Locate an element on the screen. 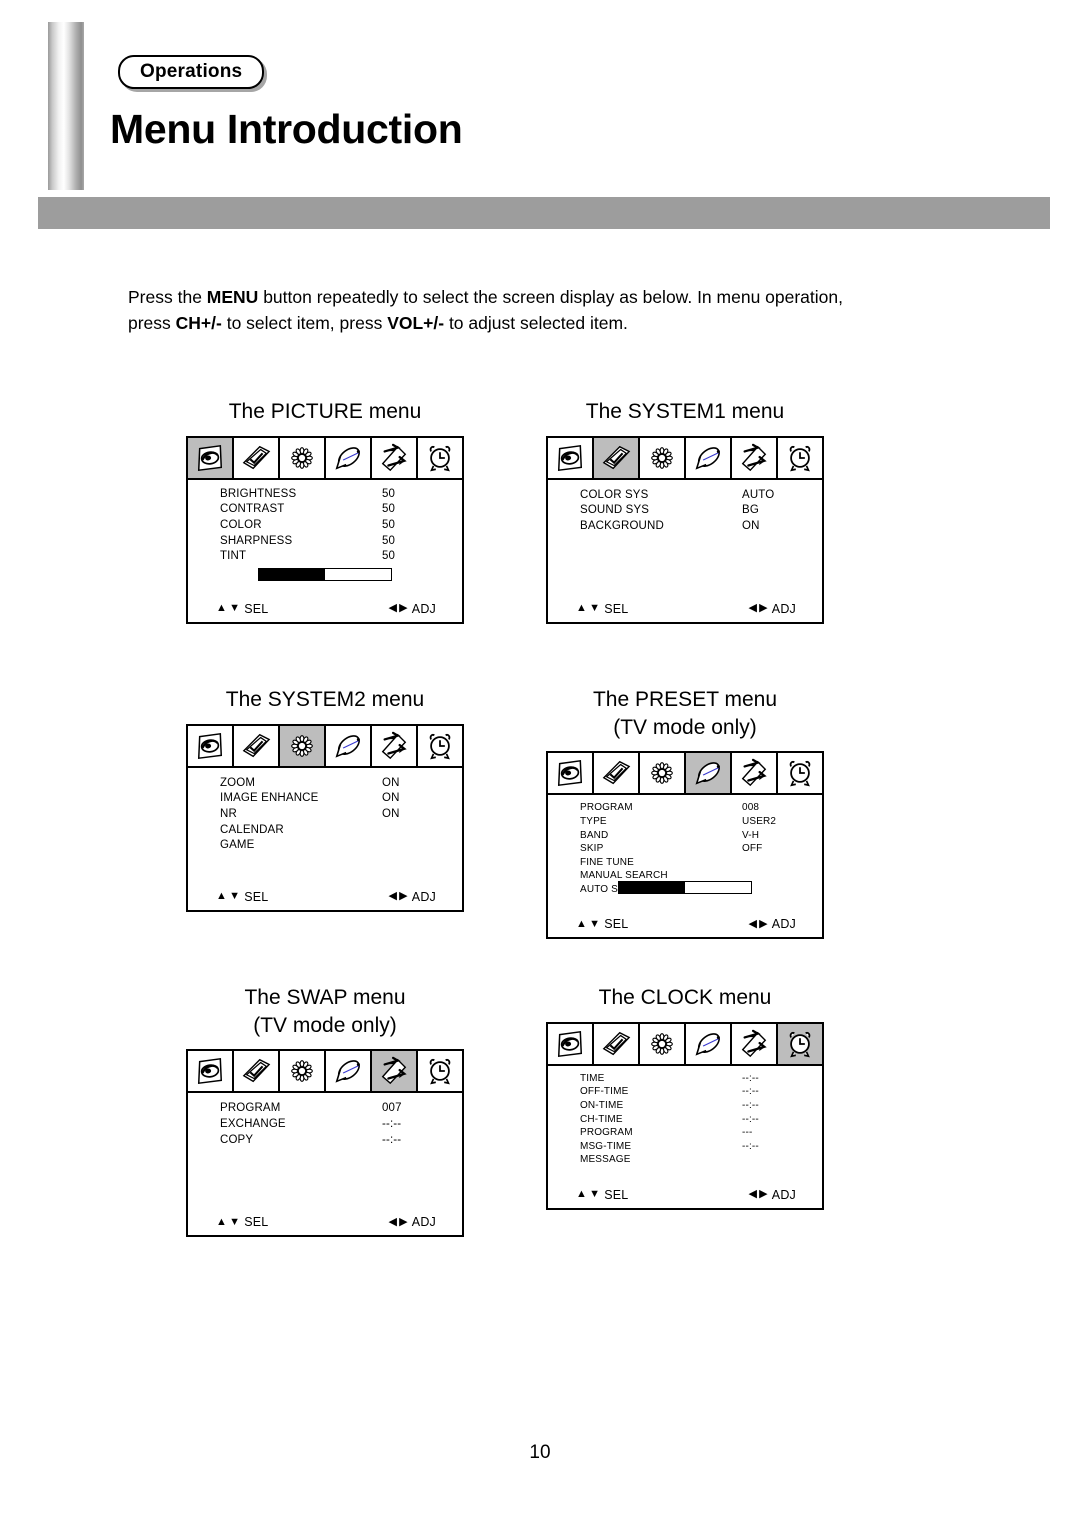  osd-sel-hint: ▲ ▼ SEL is located at coordinates (242, 609).